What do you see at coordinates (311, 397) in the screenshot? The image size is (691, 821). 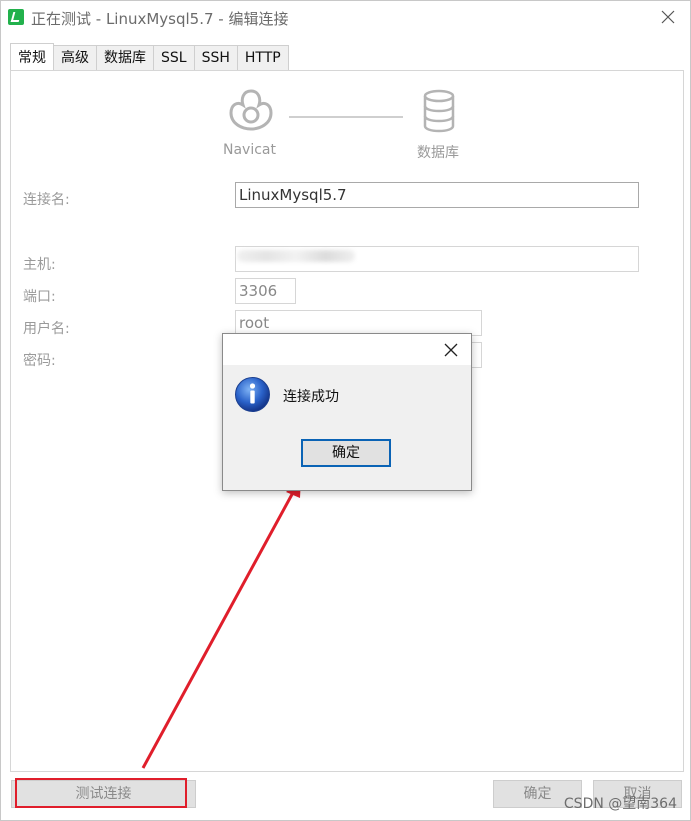 I see `dialog-message: 连接成功` at bounding box center [311, 397].